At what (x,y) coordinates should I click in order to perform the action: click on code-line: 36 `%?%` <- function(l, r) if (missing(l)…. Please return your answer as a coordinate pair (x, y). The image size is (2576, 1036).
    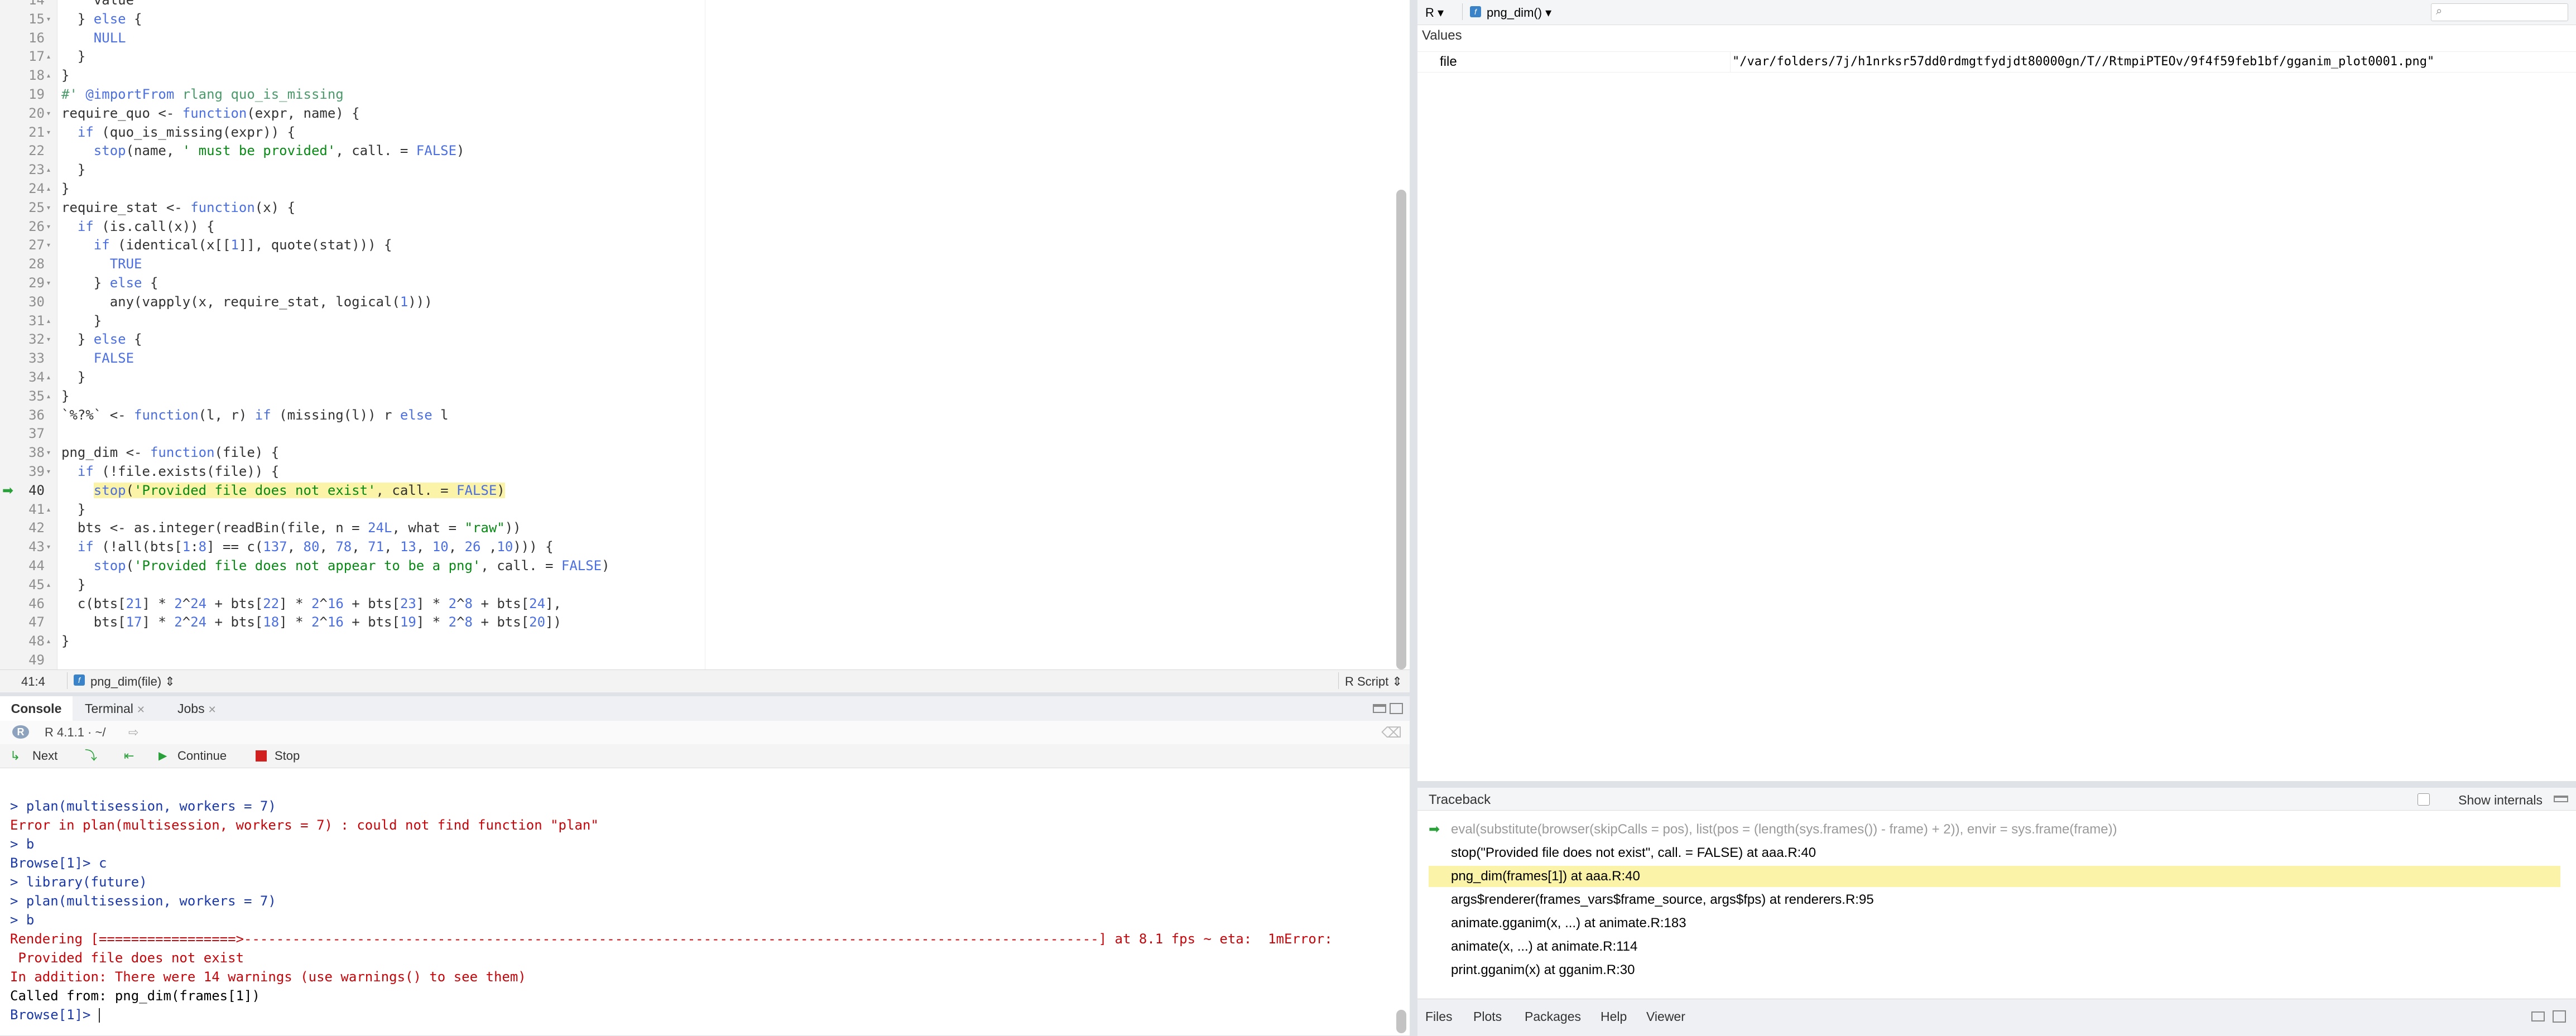
    Looking at the image, I should click on (696, 415).